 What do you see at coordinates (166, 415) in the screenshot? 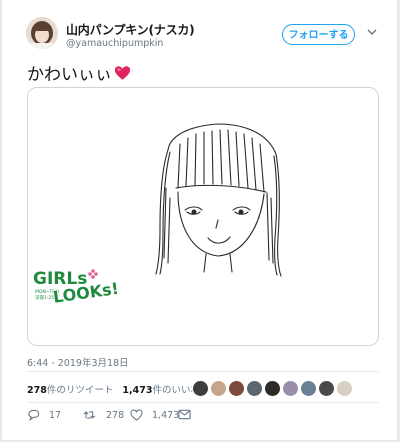
I see `like-count: 1,473` at bounding box center [166, 415].